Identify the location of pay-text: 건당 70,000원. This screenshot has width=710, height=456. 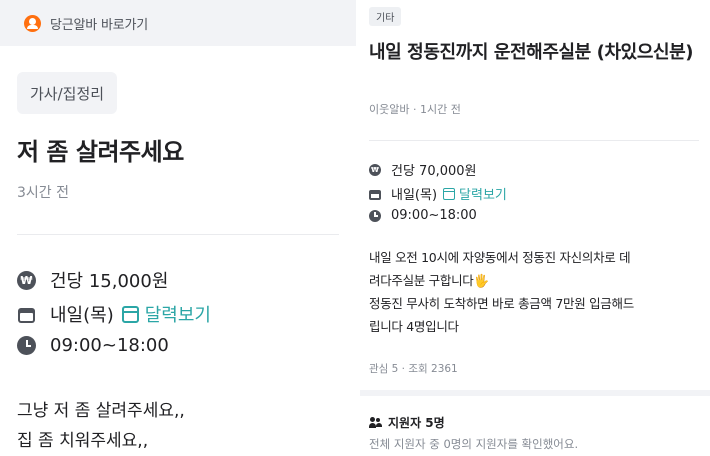
(434, 171).